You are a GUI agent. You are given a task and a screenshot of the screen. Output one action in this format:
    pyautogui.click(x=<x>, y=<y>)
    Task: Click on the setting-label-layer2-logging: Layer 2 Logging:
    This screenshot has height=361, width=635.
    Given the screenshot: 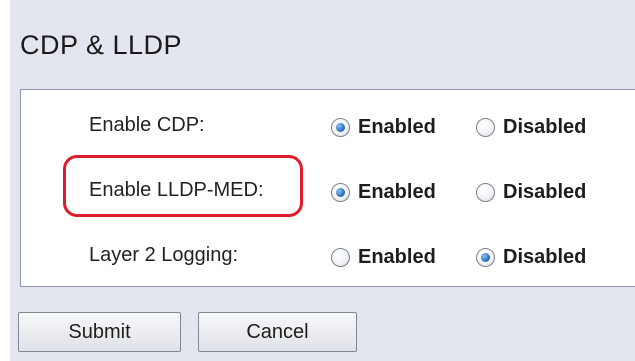 What is the action you would take?
    pyautogui.click(x=164, y=255)
    